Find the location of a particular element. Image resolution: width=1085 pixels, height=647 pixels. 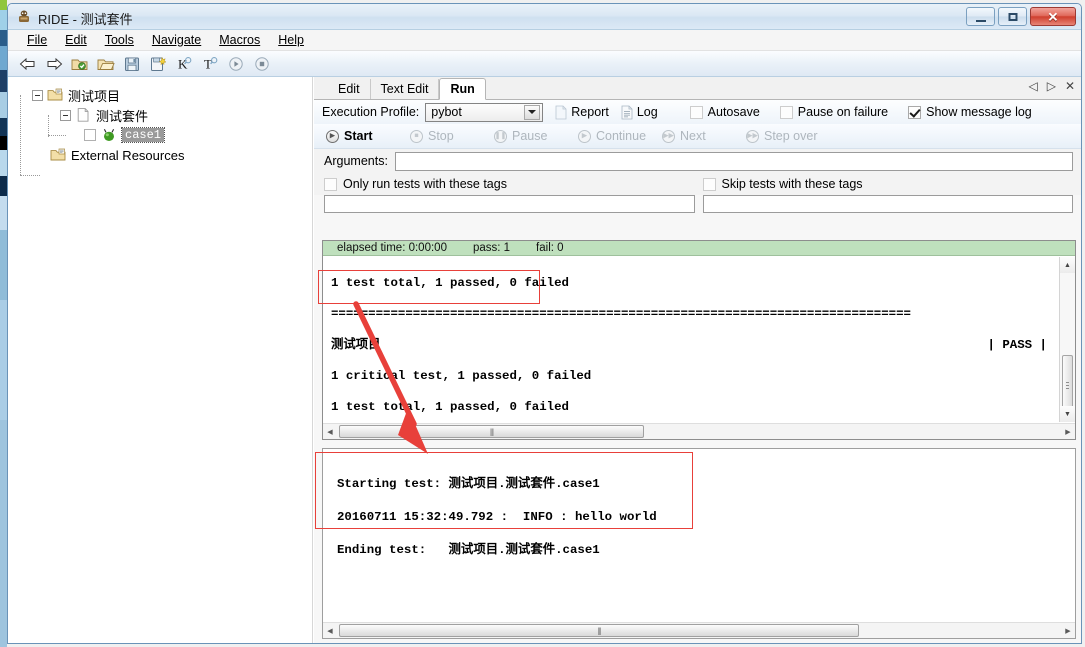

message-log-horizontal-scrollbar: ◀ ▶ is located at coordinates (699, 630).